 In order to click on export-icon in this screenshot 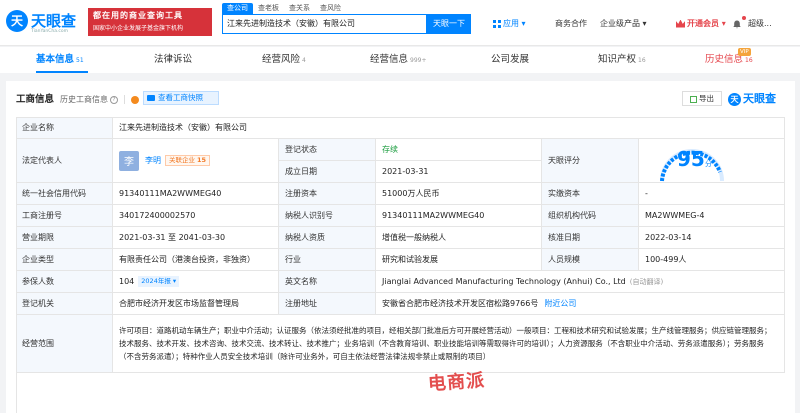, I will do `click(693, 99)`.